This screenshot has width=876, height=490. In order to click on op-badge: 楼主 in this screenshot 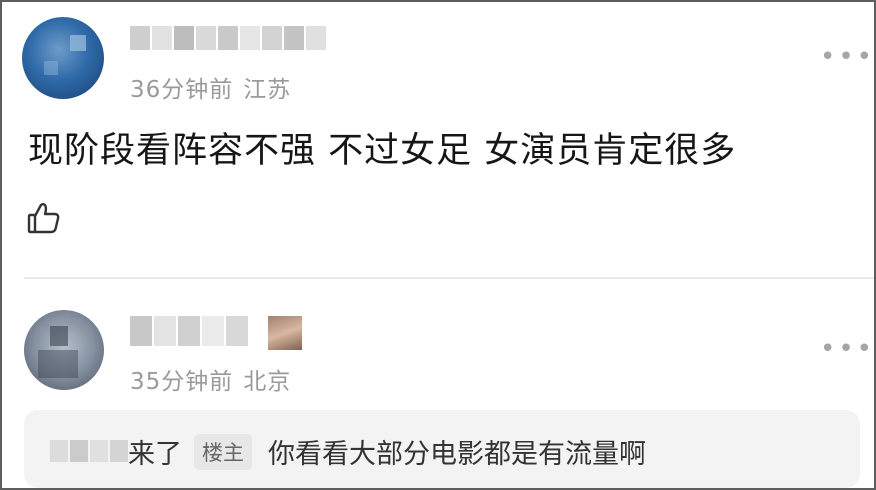, I will do `click(223, 451)`.